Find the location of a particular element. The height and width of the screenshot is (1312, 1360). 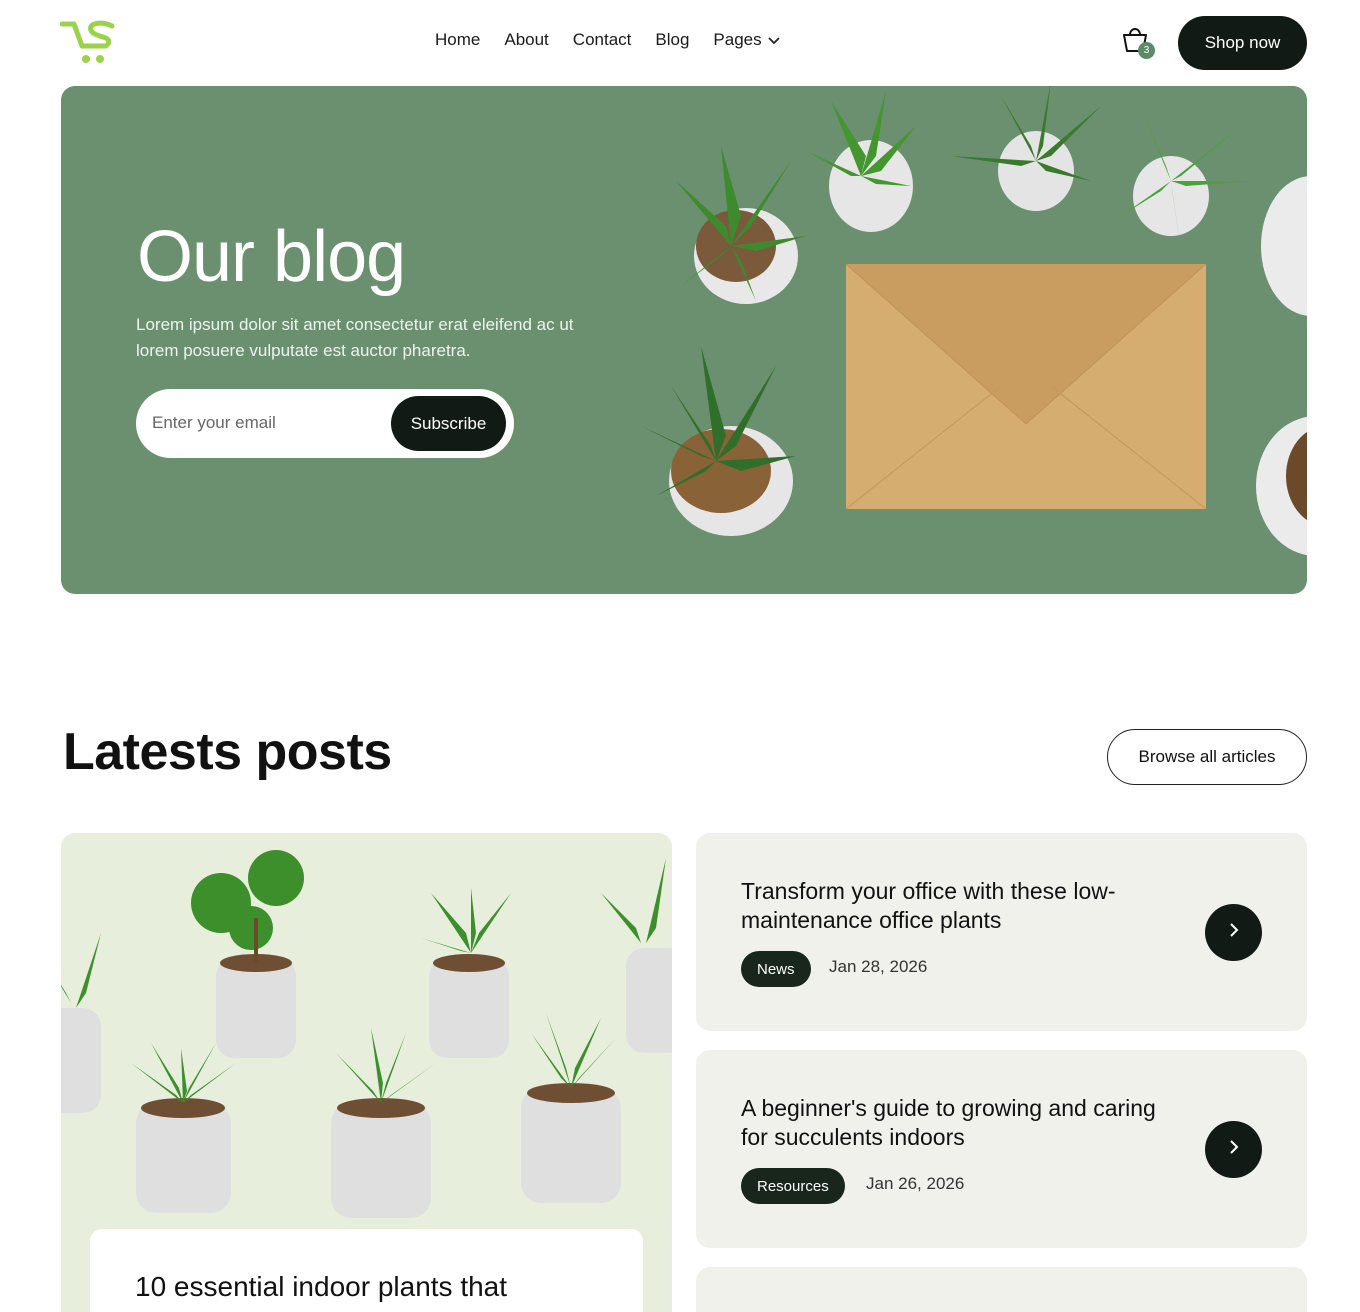

post-card-partial is located at coordinates (1001, 1289).